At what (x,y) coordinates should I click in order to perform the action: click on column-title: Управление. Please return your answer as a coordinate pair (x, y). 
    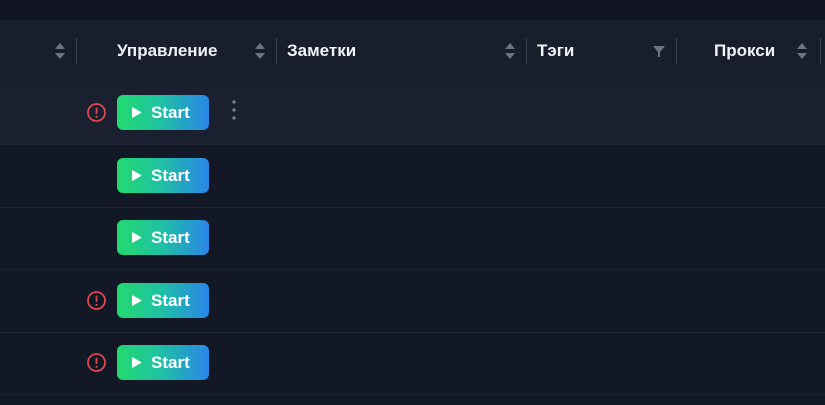
    Looking at the image, I should click on (167, 50).